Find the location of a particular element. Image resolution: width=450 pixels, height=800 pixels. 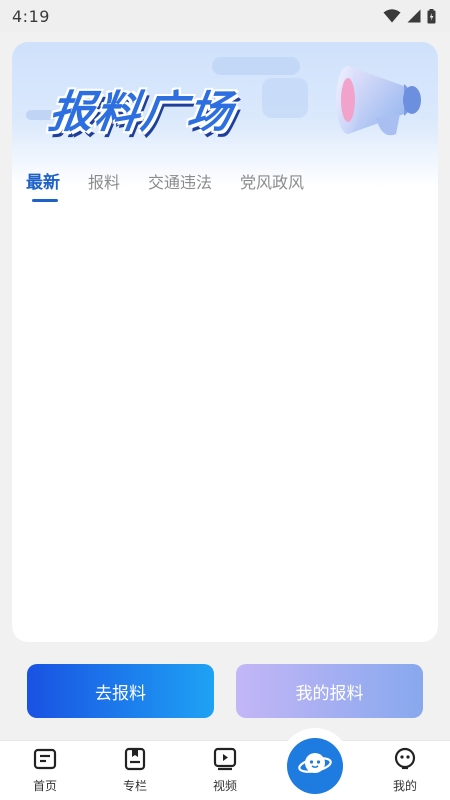

nav-item-video: 视频 is located at coordinates (225, 770).